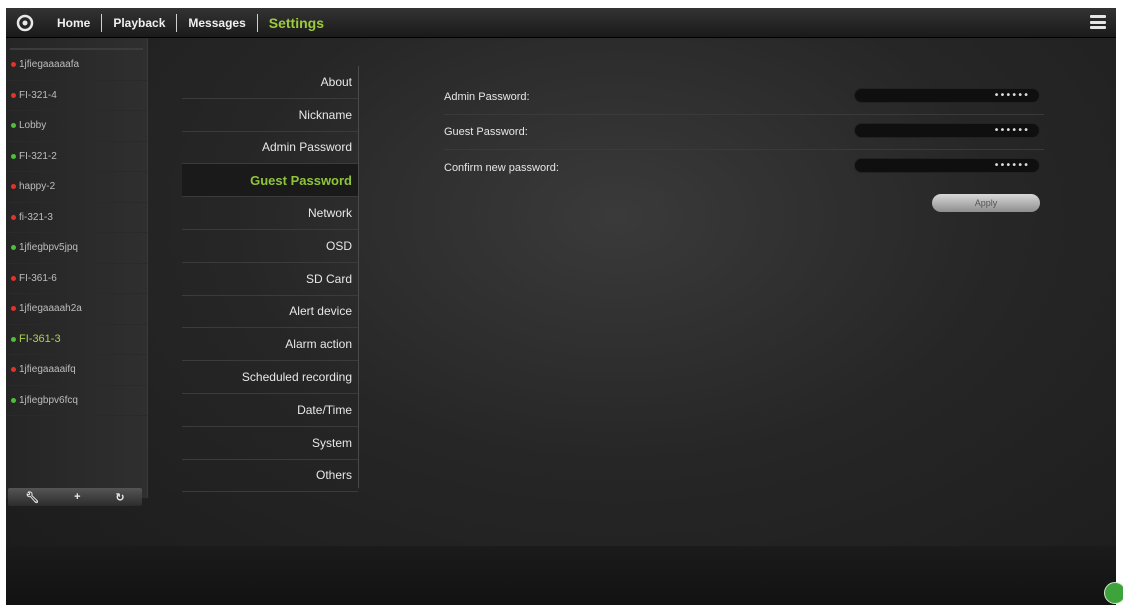 This screenshot has width=1123, height=605. I want to click on device-name: 1jfiegbpv5jpq, so click(48, 248).